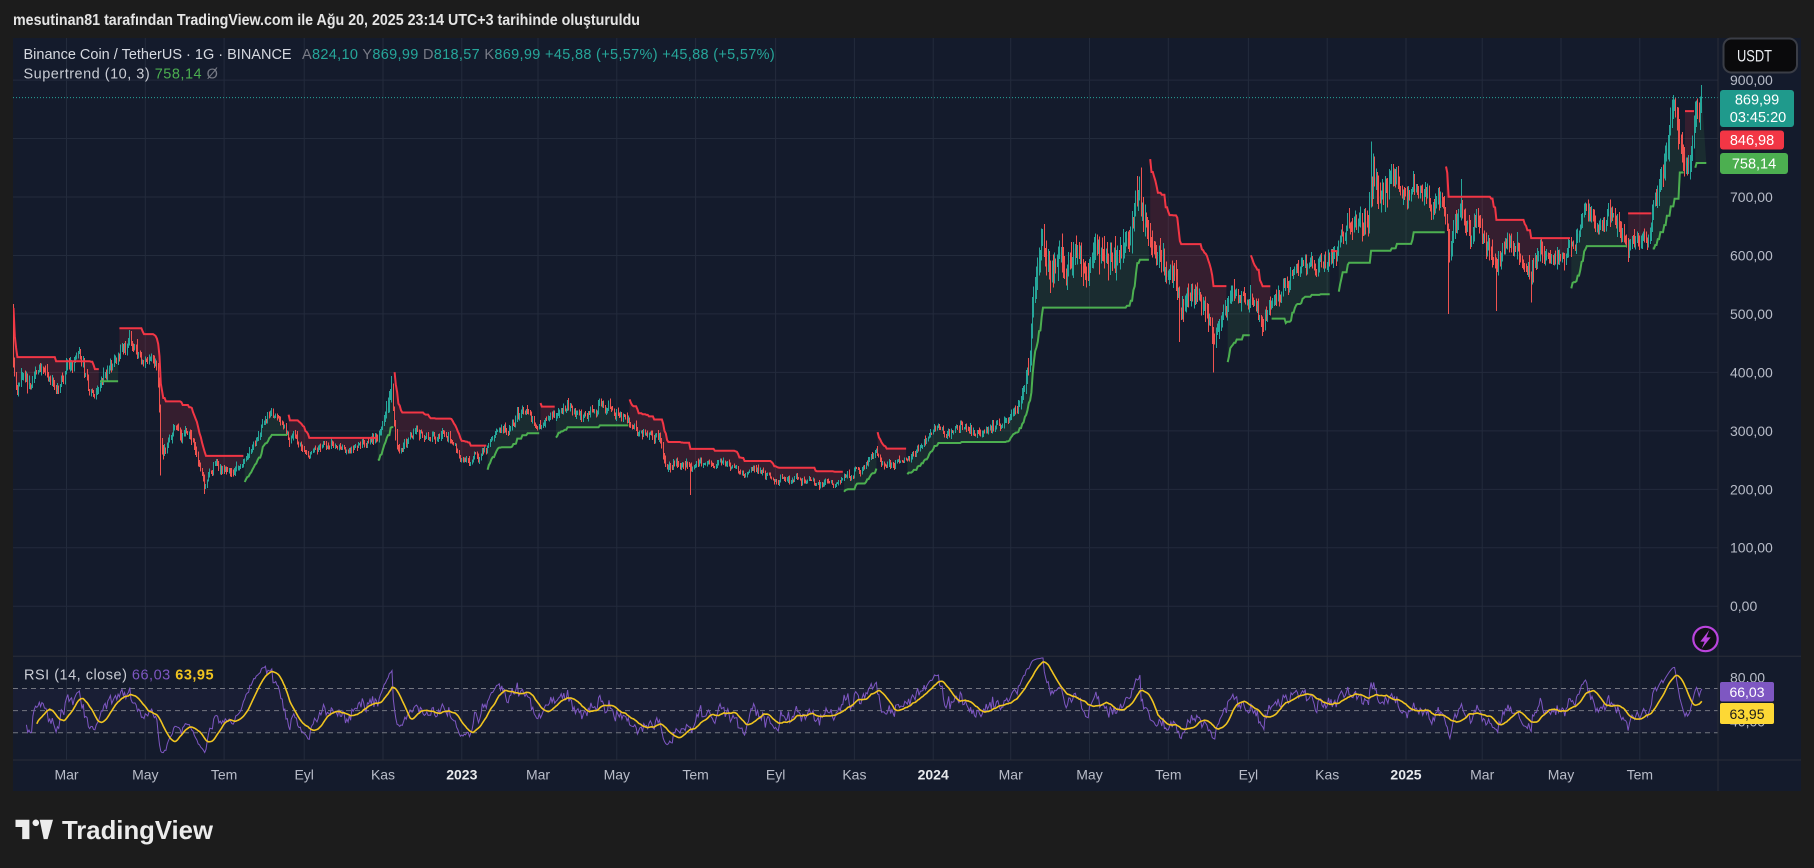 The height and width of the screenshot is (868, 1814). I want to click on svg-text: 63,95, so click(1746, 714).